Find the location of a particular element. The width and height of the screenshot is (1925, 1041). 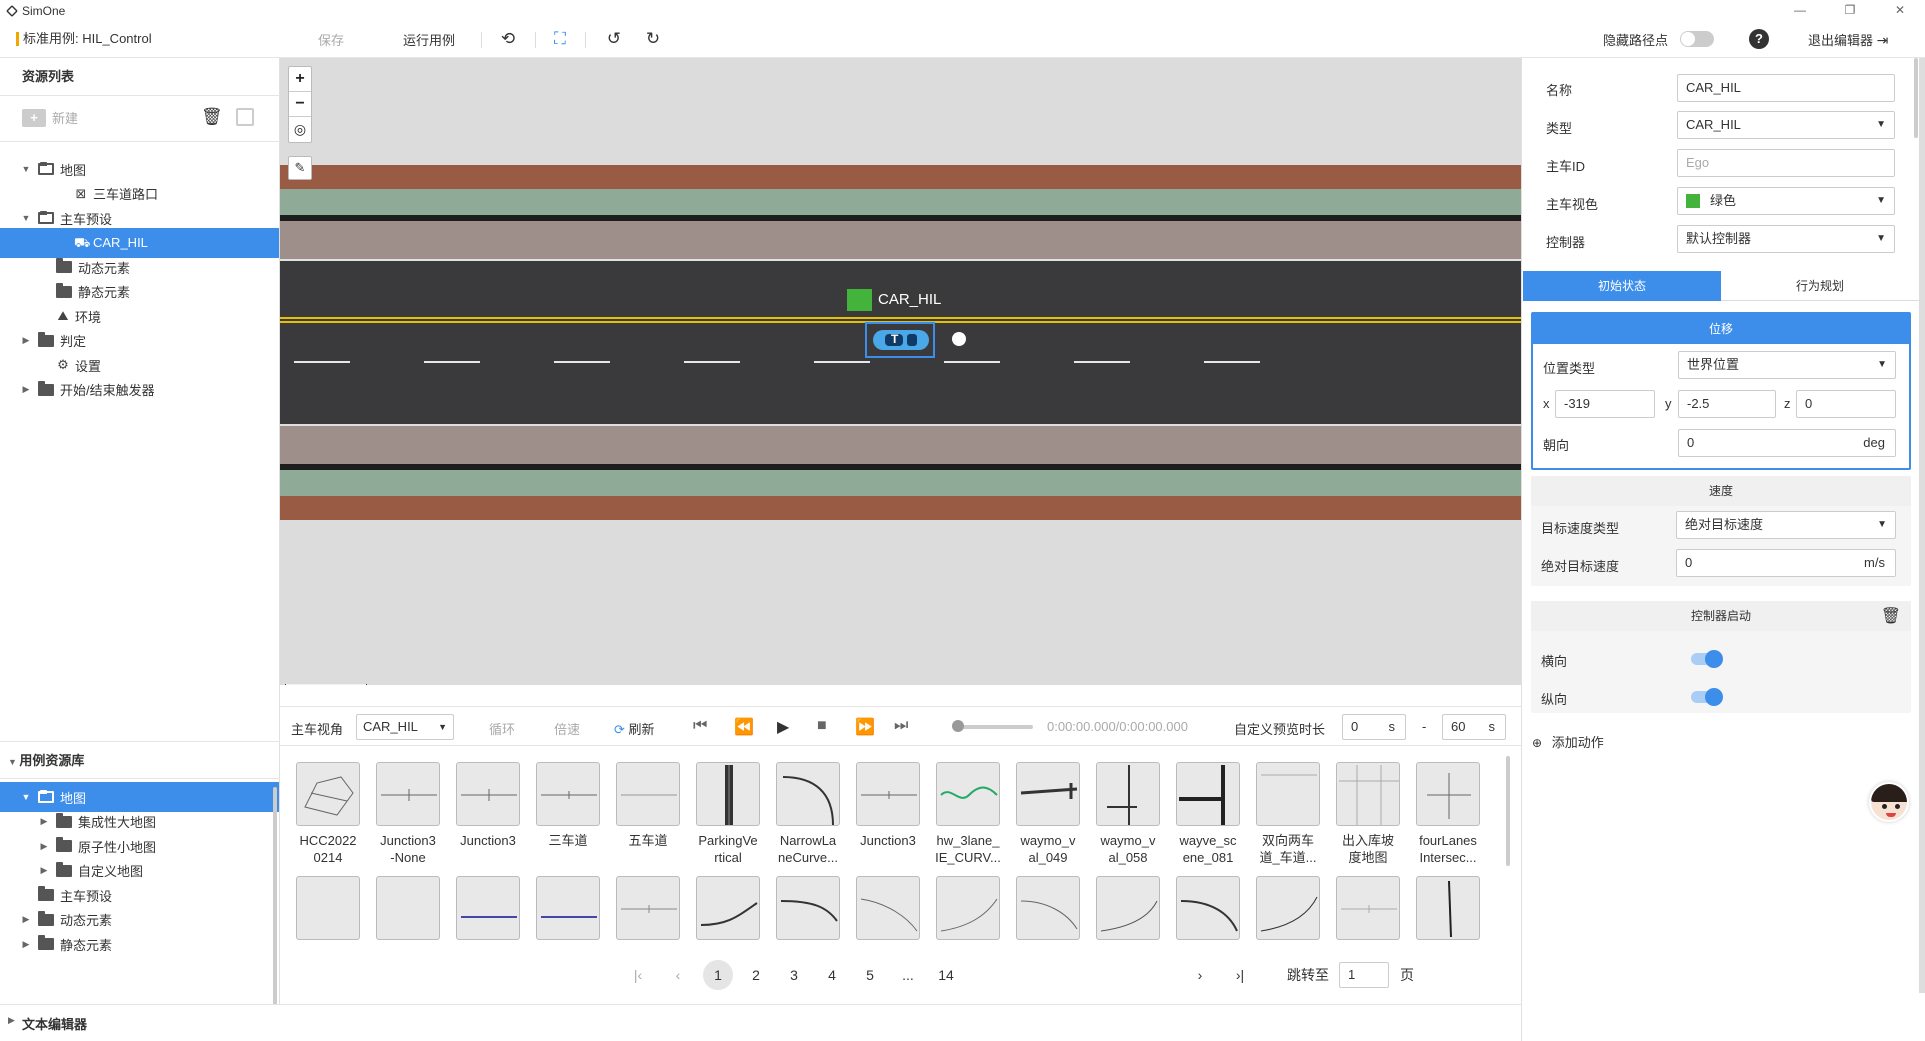

y-input: -2.5 is located at coordinates (1727, 404).